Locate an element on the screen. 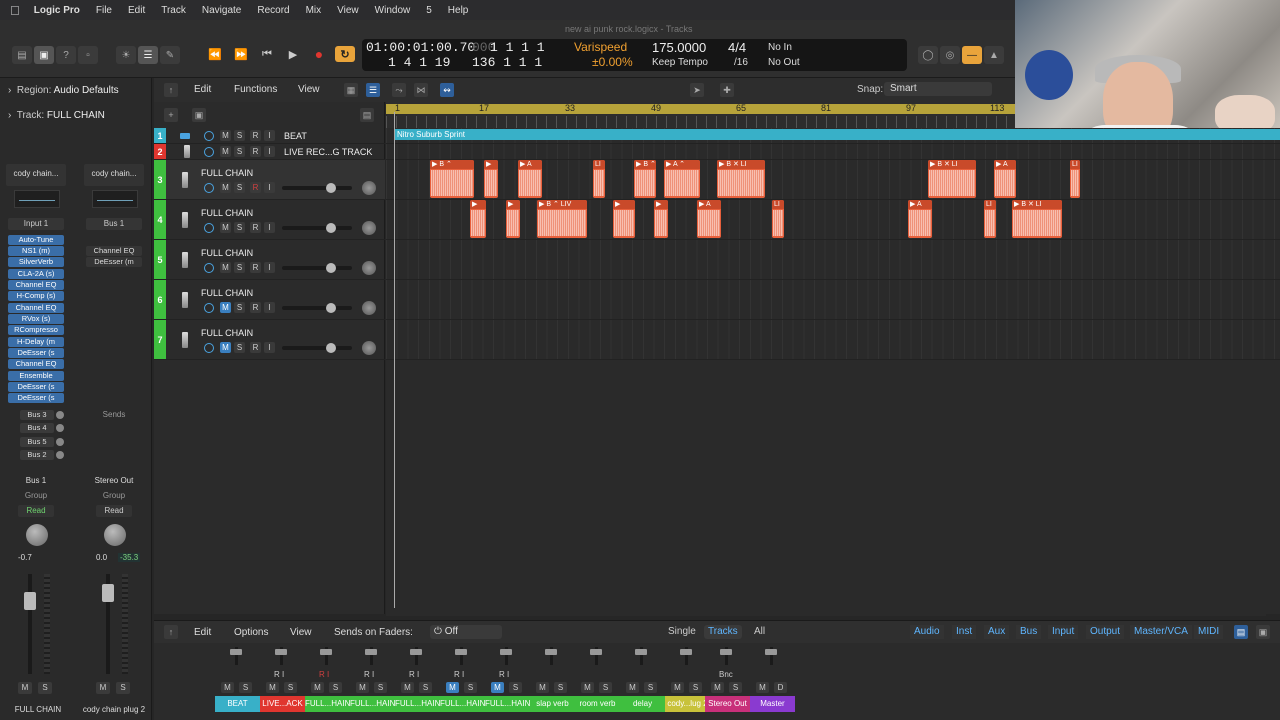  strip1-plugin-10: H-Delay (m is located at coordinates (36, 342).